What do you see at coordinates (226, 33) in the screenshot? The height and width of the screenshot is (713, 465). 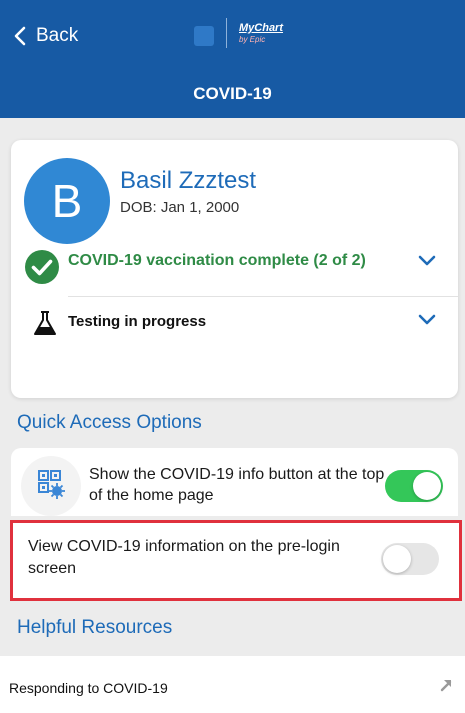 I see `brand-divider` at bounding box center [226, 33].